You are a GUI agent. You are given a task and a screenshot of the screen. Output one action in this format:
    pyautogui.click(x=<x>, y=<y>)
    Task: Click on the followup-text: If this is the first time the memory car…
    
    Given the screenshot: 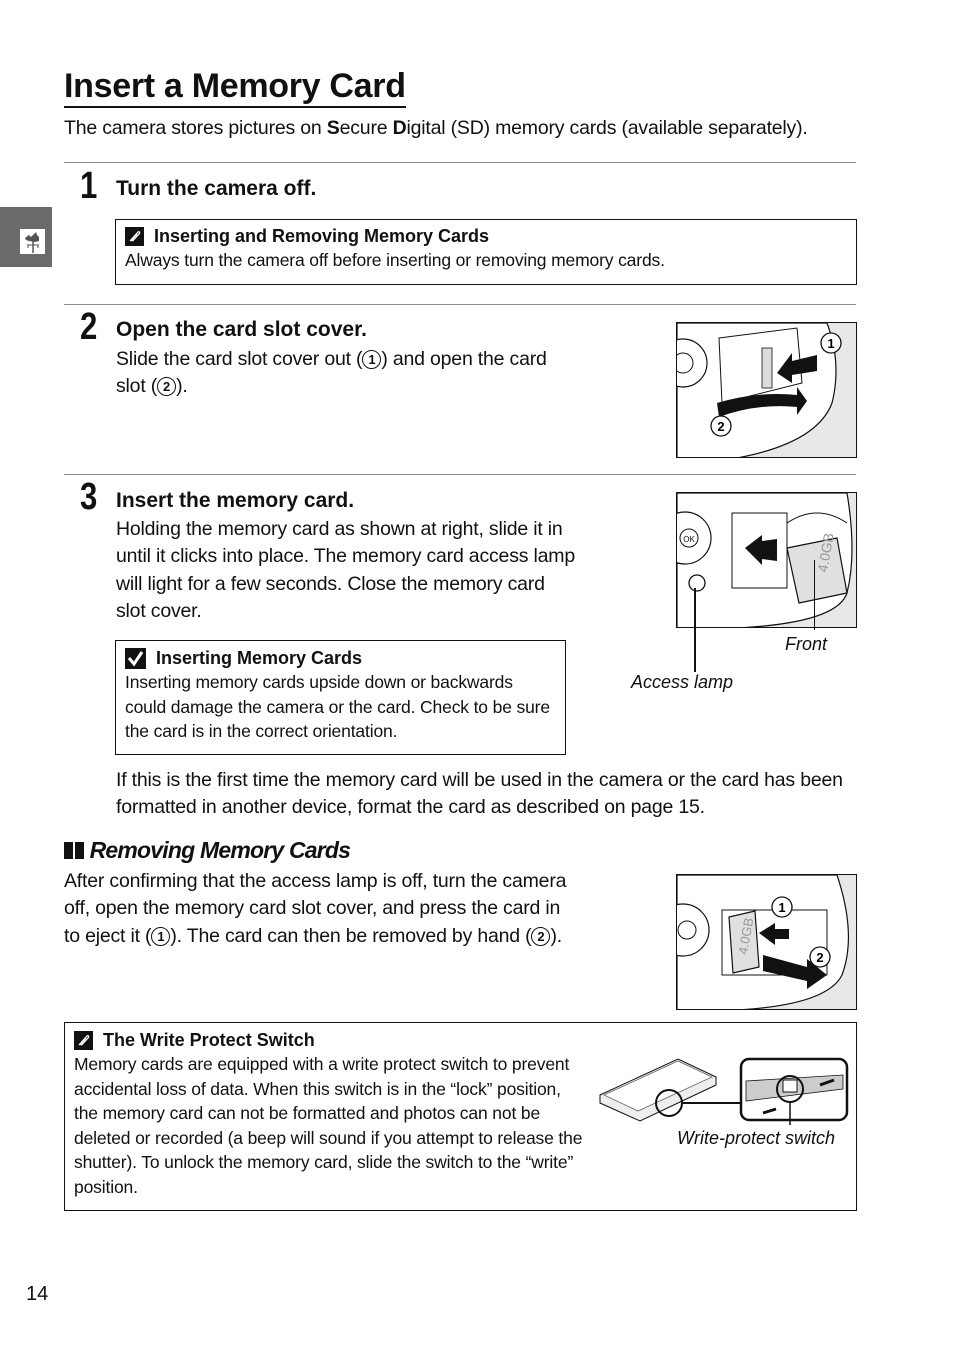 What is the action you would take?
    pyautogui.click(x=479, y=794)
    